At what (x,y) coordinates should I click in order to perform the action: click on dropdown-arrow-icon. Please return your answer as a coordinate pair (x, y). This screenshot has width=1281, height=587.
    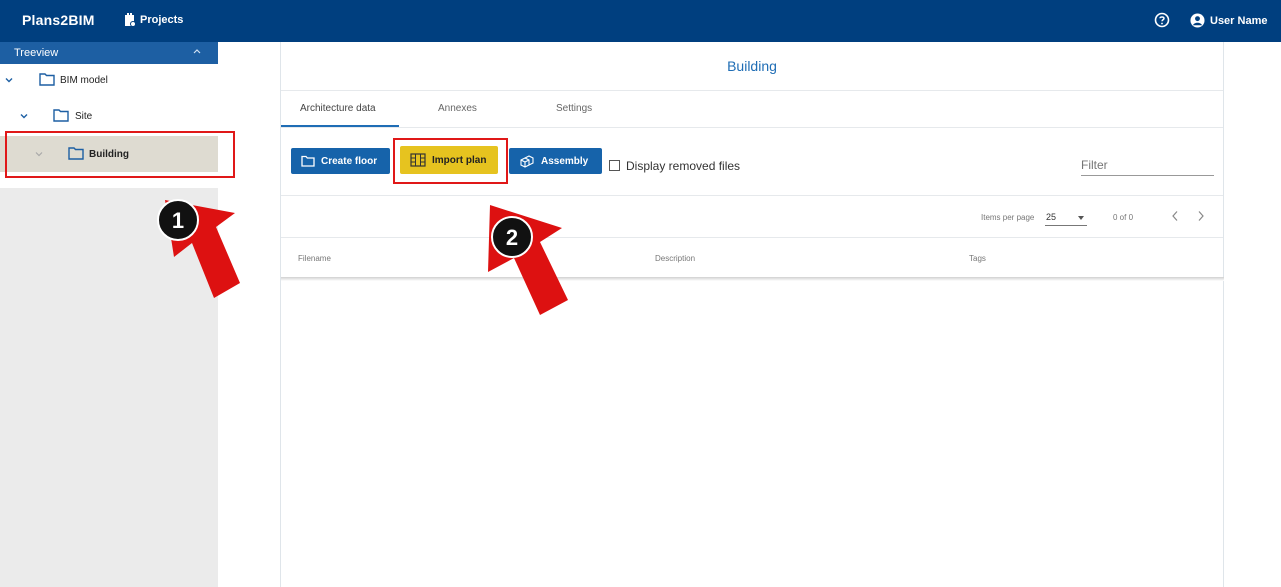
    Looking at the image, I should click on (1081, 218).